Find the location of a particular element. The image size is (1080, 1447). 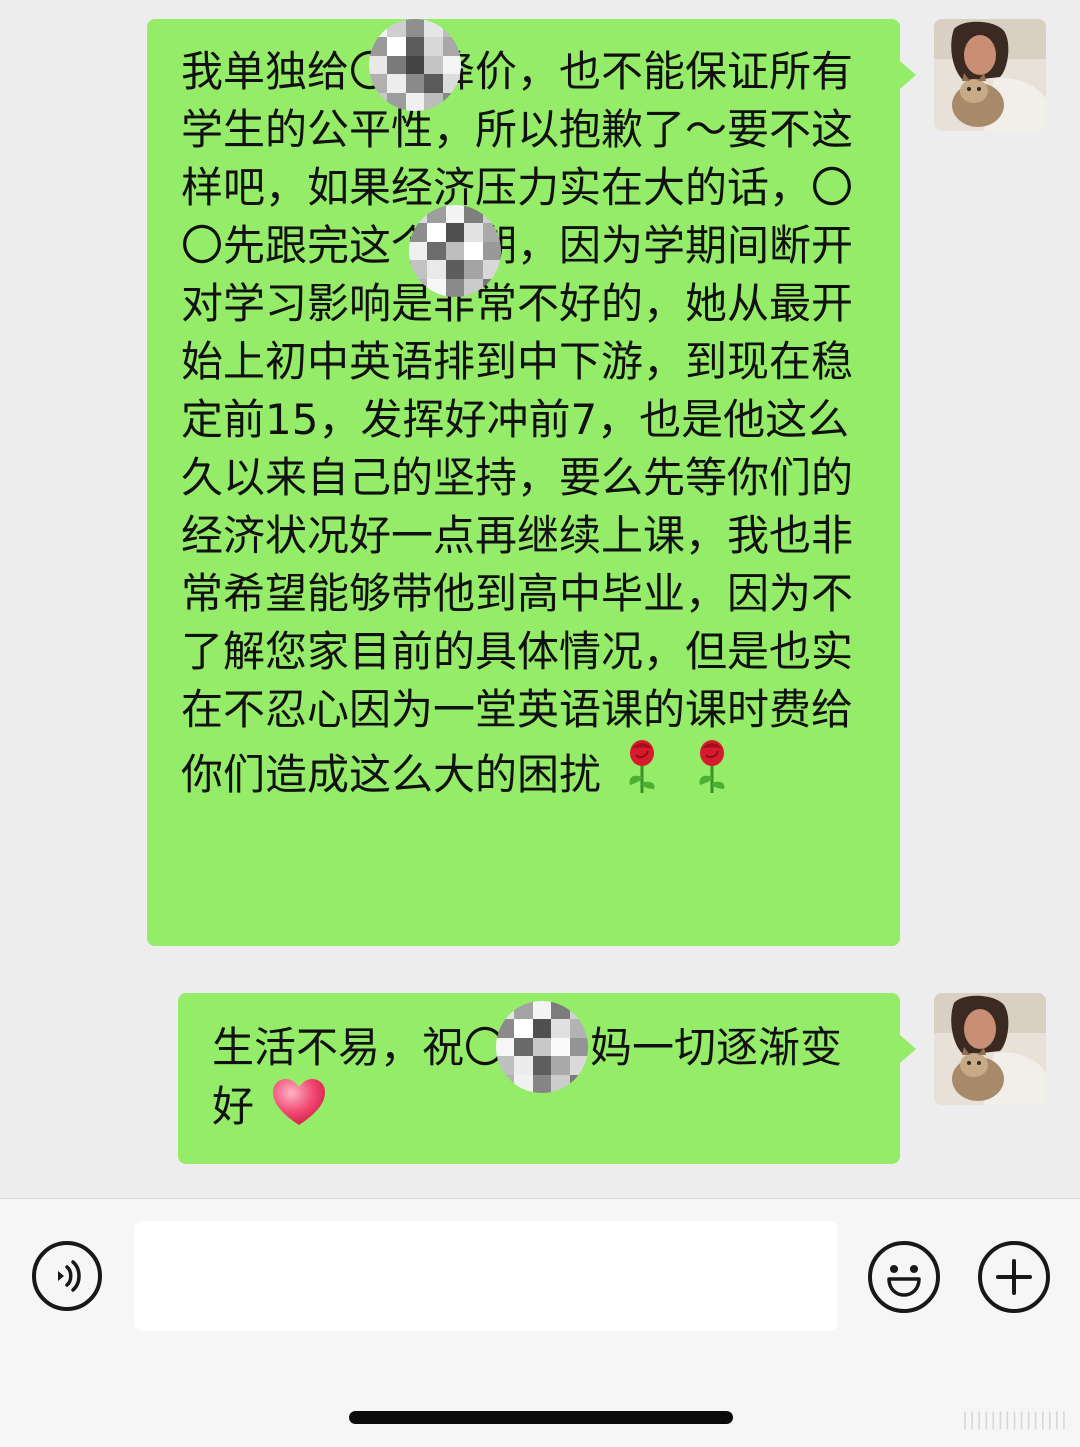

smiley-icon is located at coordinates (904, 1281).